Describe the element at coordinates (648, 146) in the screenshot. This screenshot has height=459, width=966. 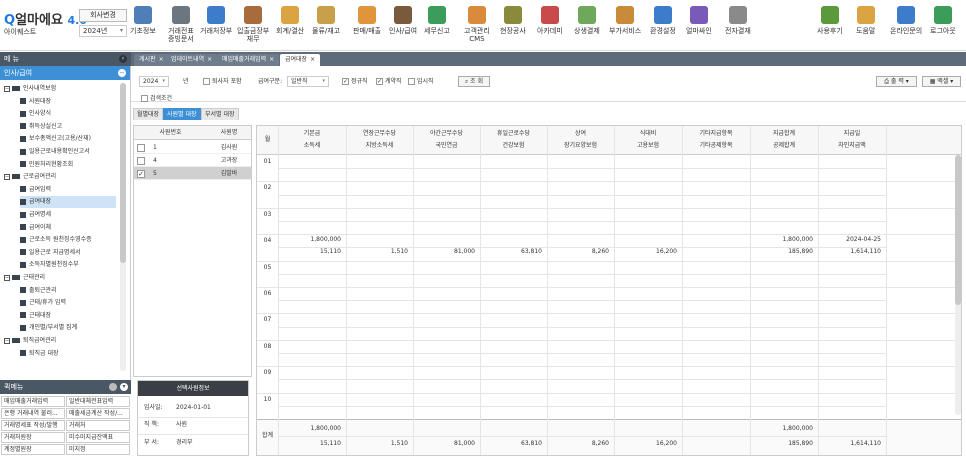
I see `column-header: 고용보험` at that location.